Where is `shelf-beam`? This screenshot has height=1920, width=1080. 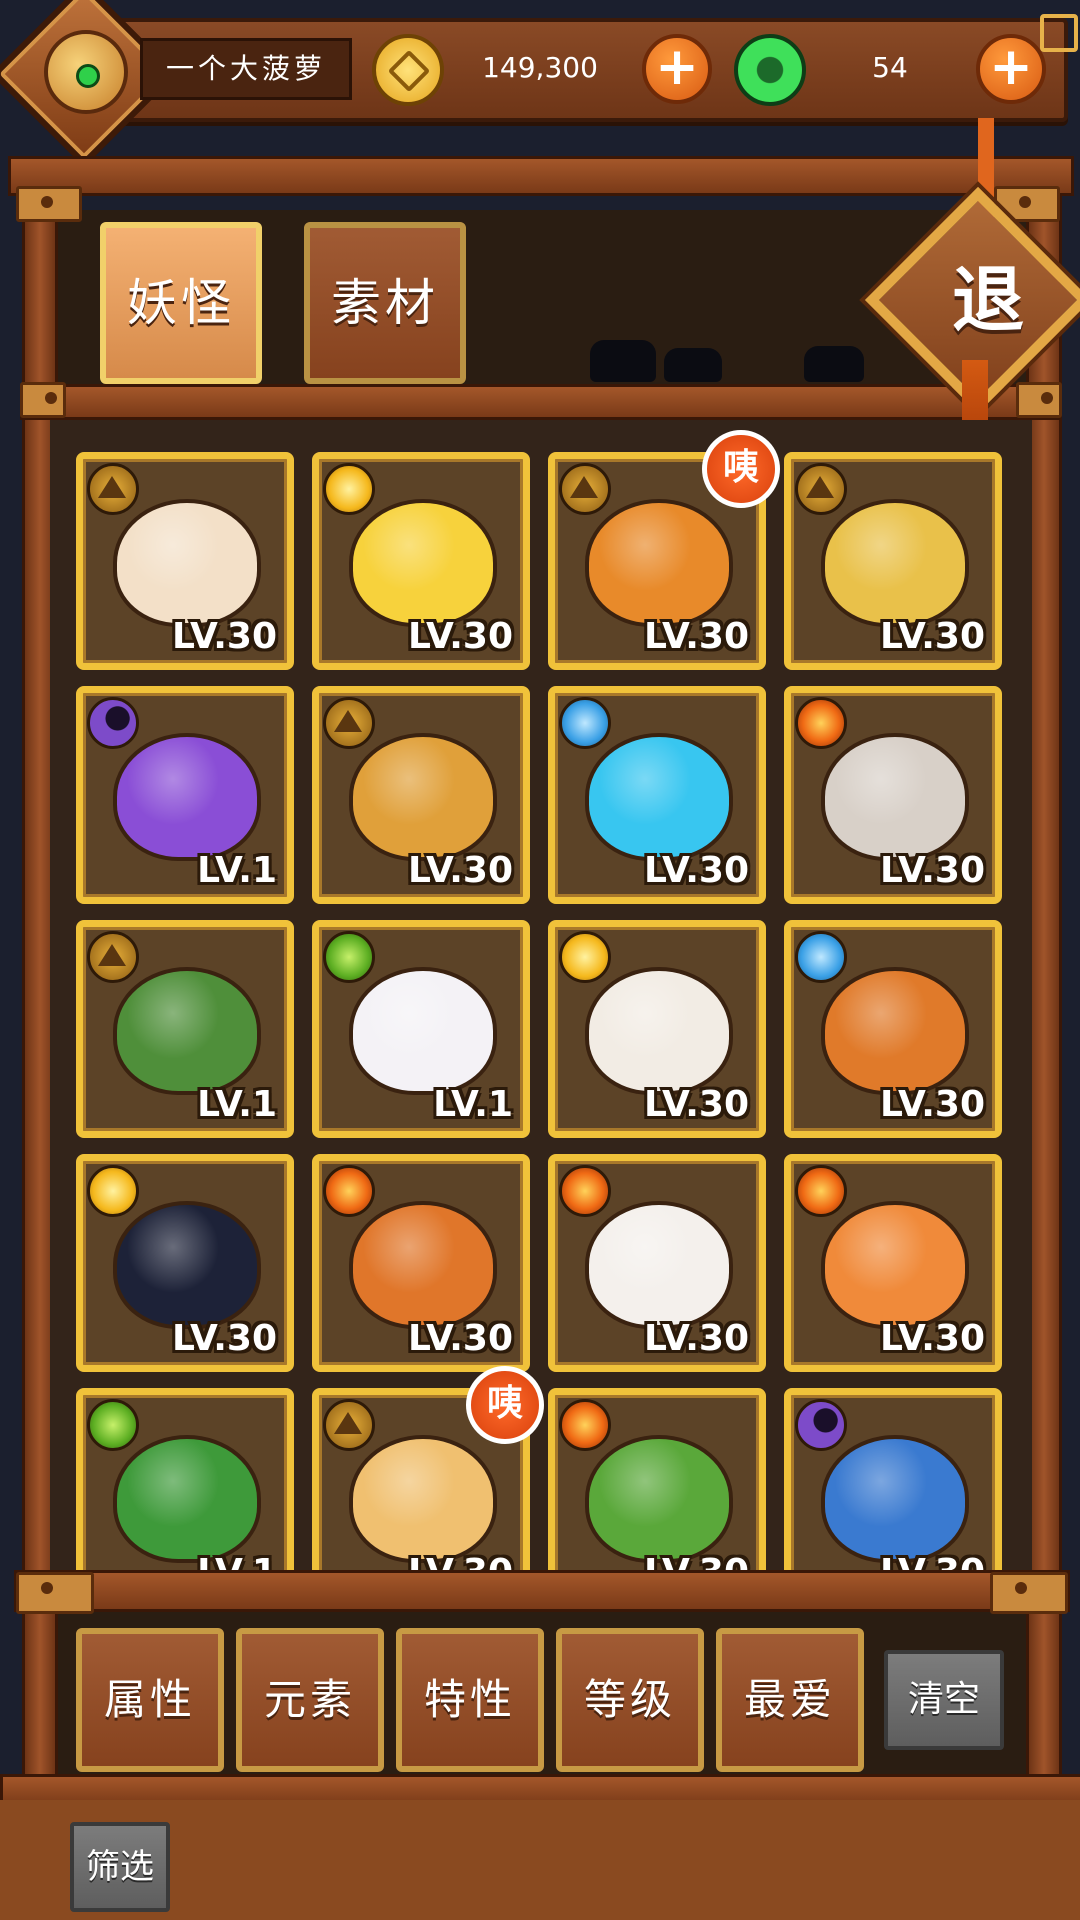 shelf-beam is located at coordinates (541, 402).